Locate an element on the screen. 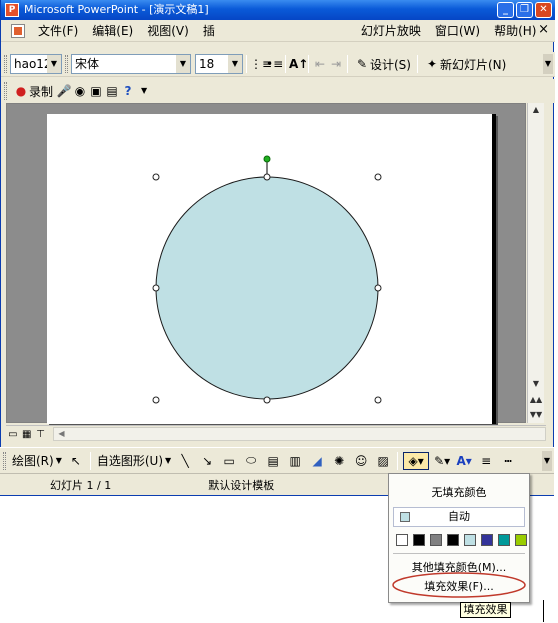 The image size is (558, 623). rotate-handle is located at coordinates (267, 159).